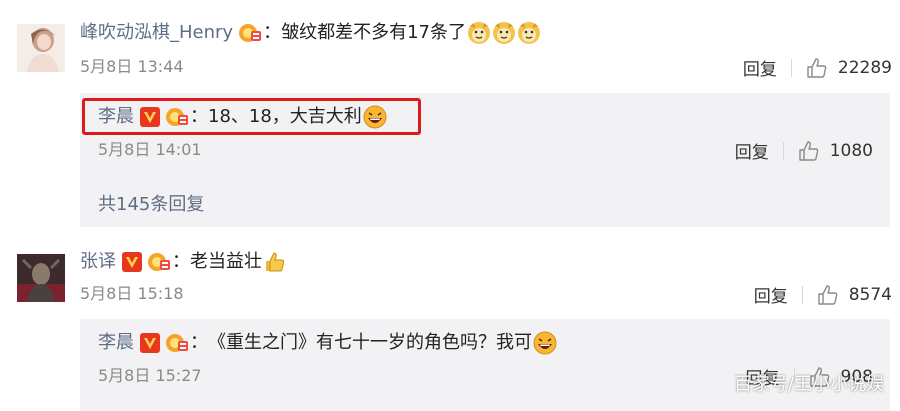  I want to click on like-count: 1080, so click(851, 150).